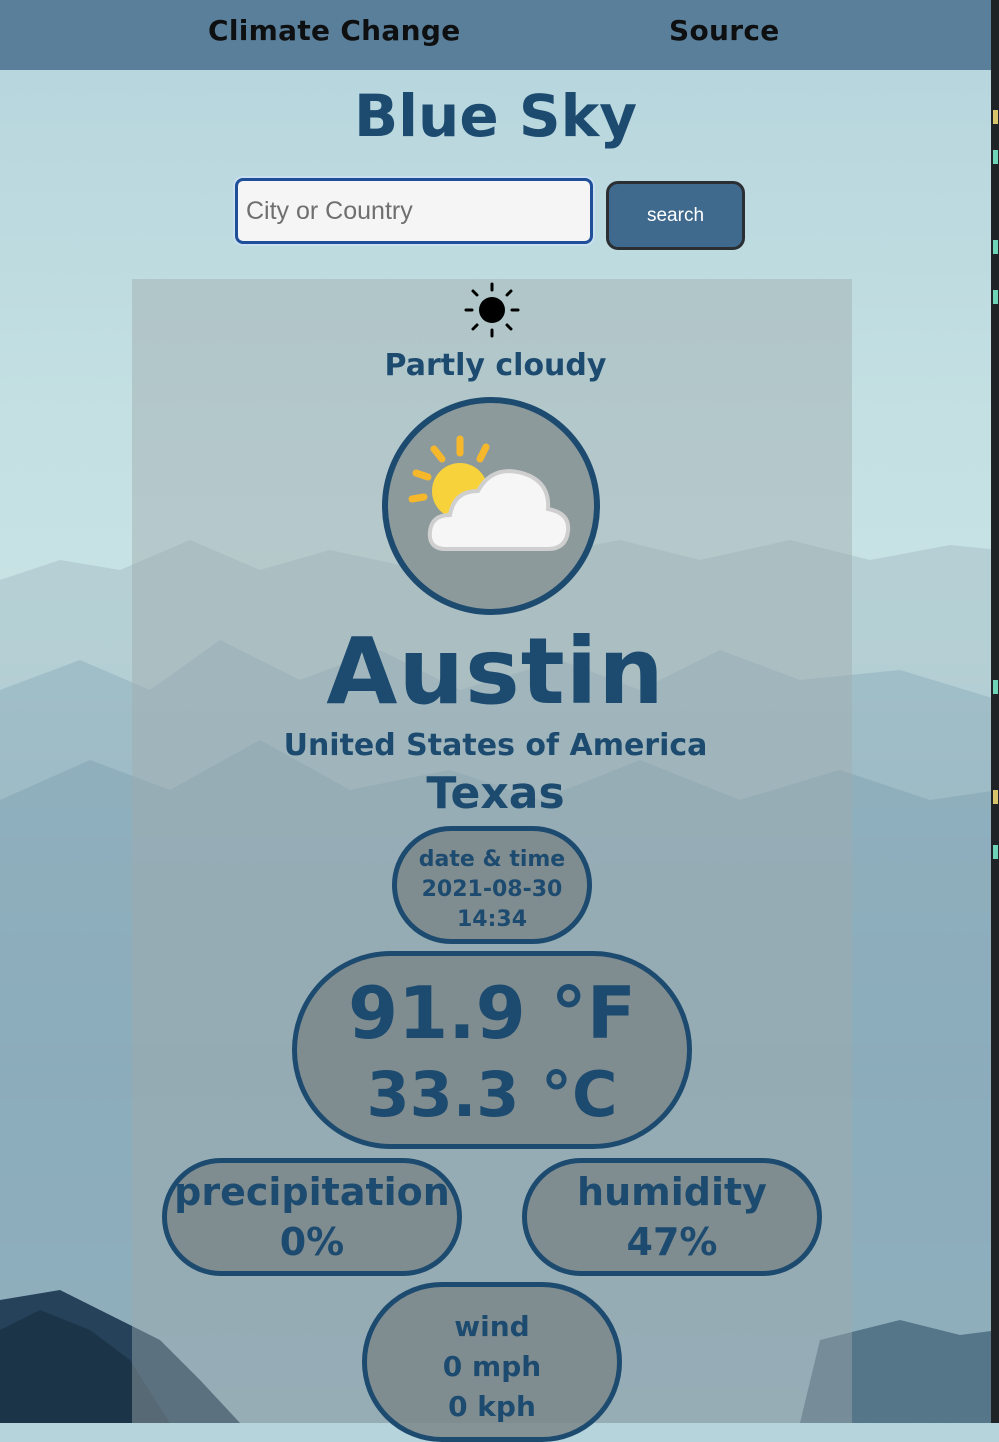 Image resolution: width=999 pixels, height=1442 pixels. Describe the element at coordinates (675, 215) in the screenshot. I see `search-button: search` at that location.